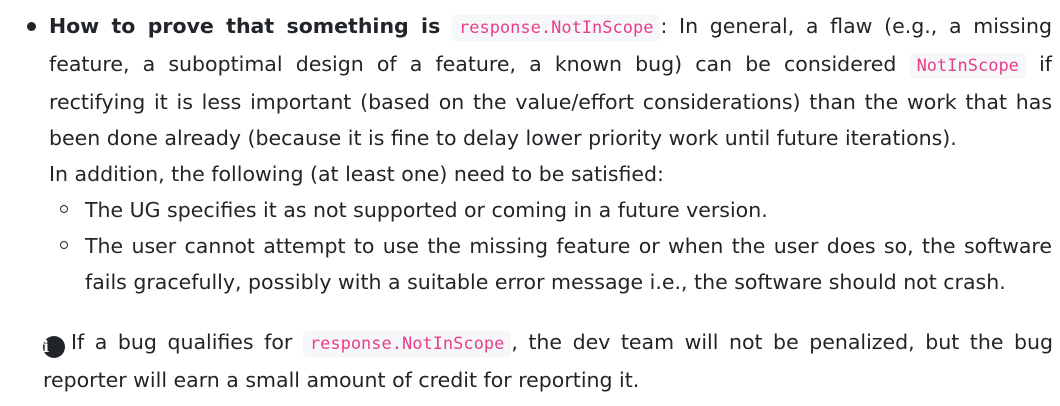  What do you see at coordinates (556, 28) in the screenshot?
I see `heading-code: response.NotInScope` at bounding box center [556, 28].